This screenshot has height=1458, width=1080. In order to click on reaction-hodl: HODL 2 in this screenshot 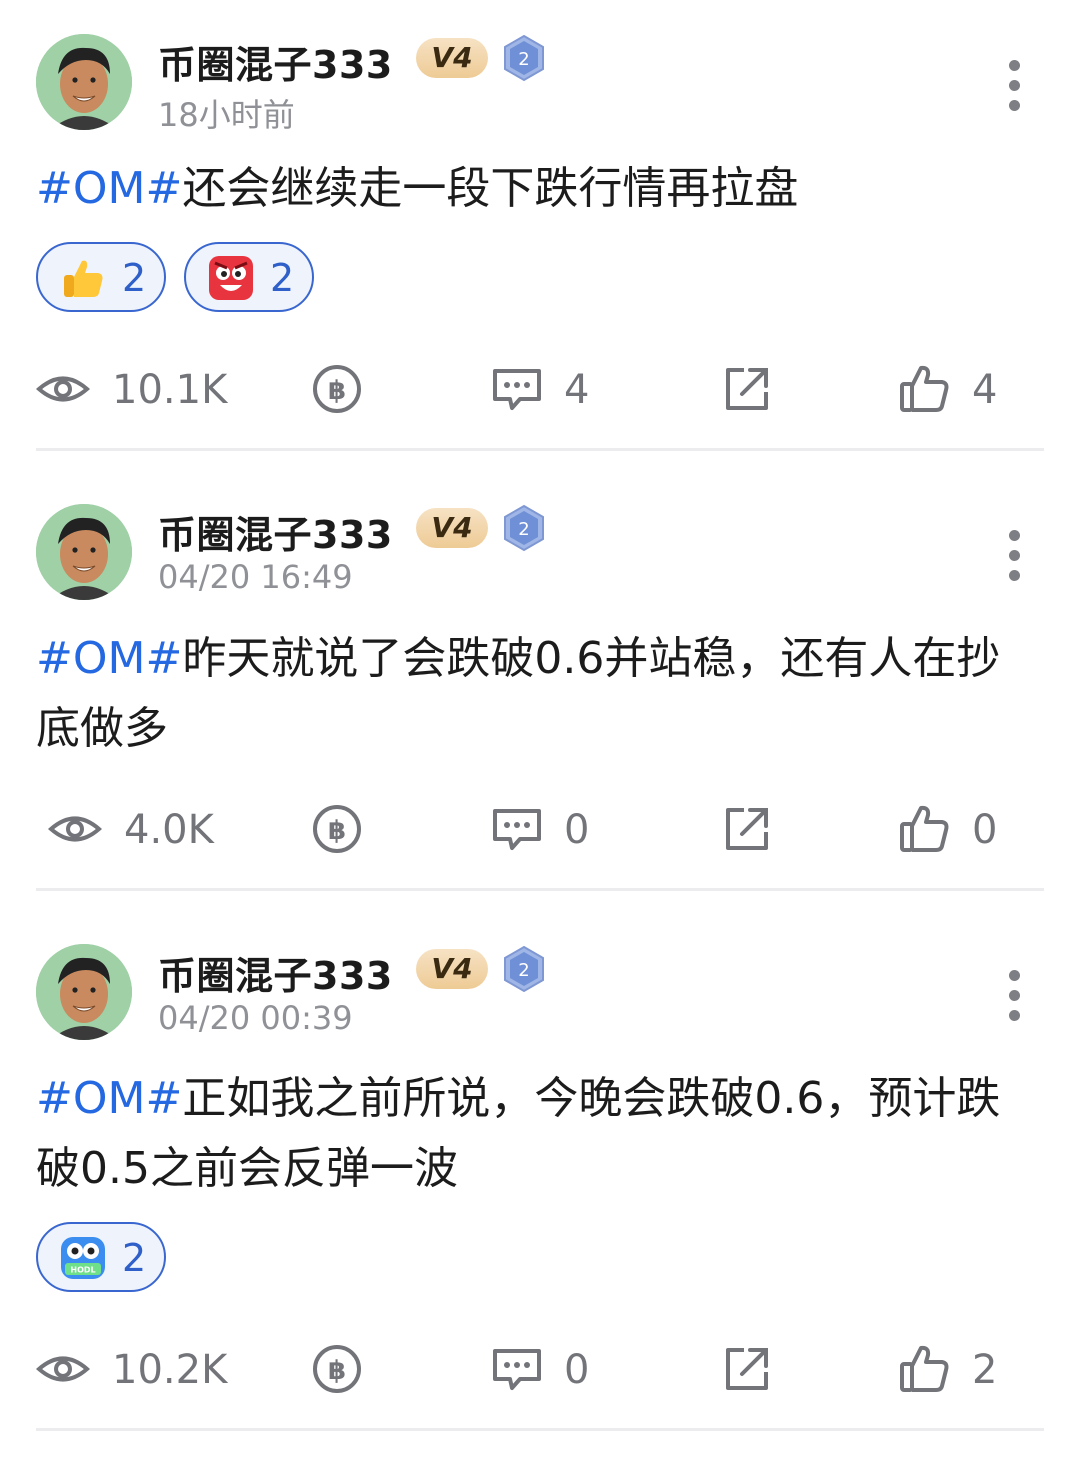, I will do `click(101, 1257)`.